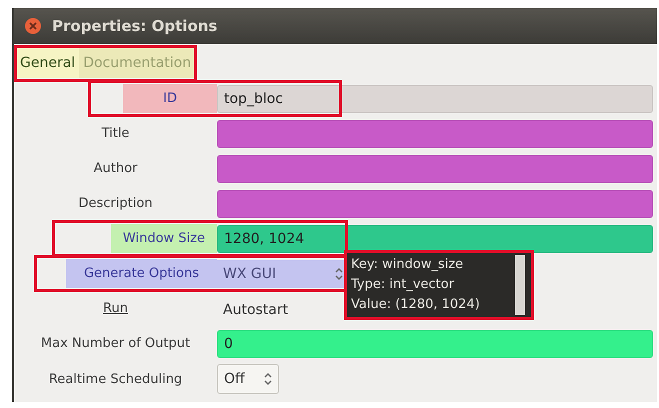 The image size is (659, 408). Describe the element at coordinates (135, 26) in the screenshot. I see `window-title: Properties: Options` at that location.